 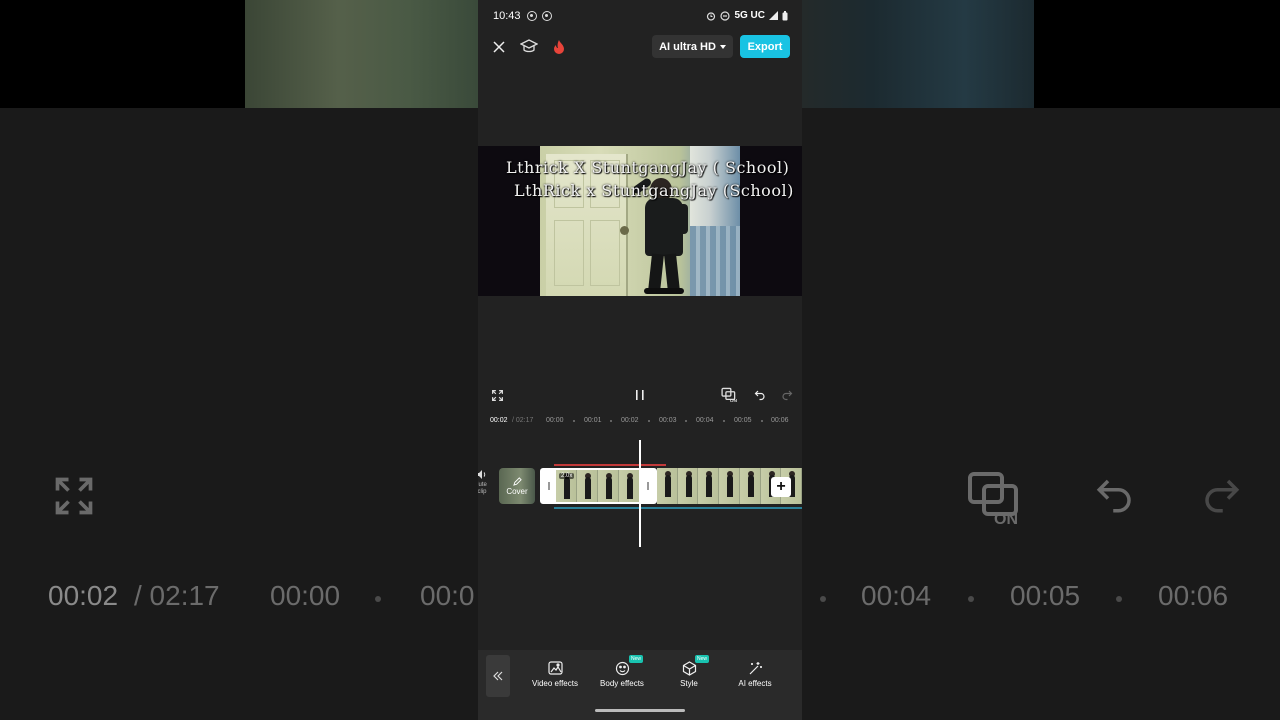 What do you see at coordinates (725, 15) in the screenshot?
I see `dnd-icon` at bounding box center [725, 15].